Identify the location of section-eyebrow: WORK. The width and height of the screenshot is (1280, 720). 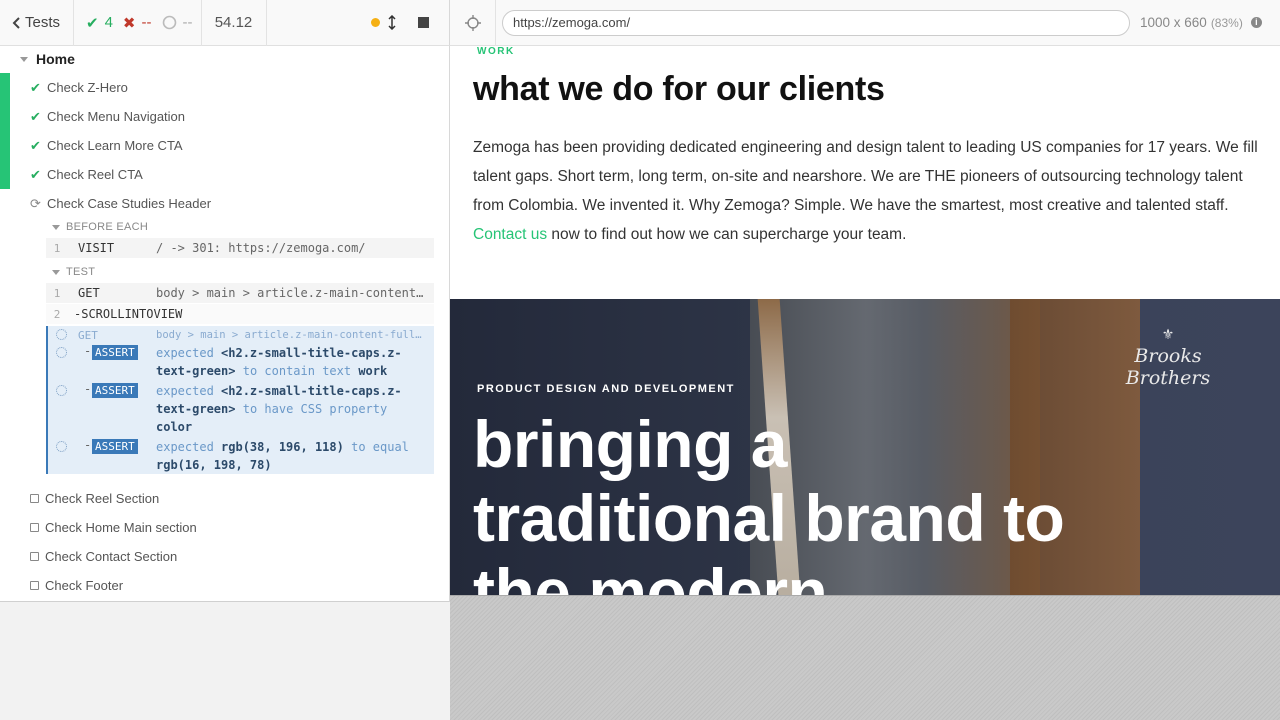
(496, 51).